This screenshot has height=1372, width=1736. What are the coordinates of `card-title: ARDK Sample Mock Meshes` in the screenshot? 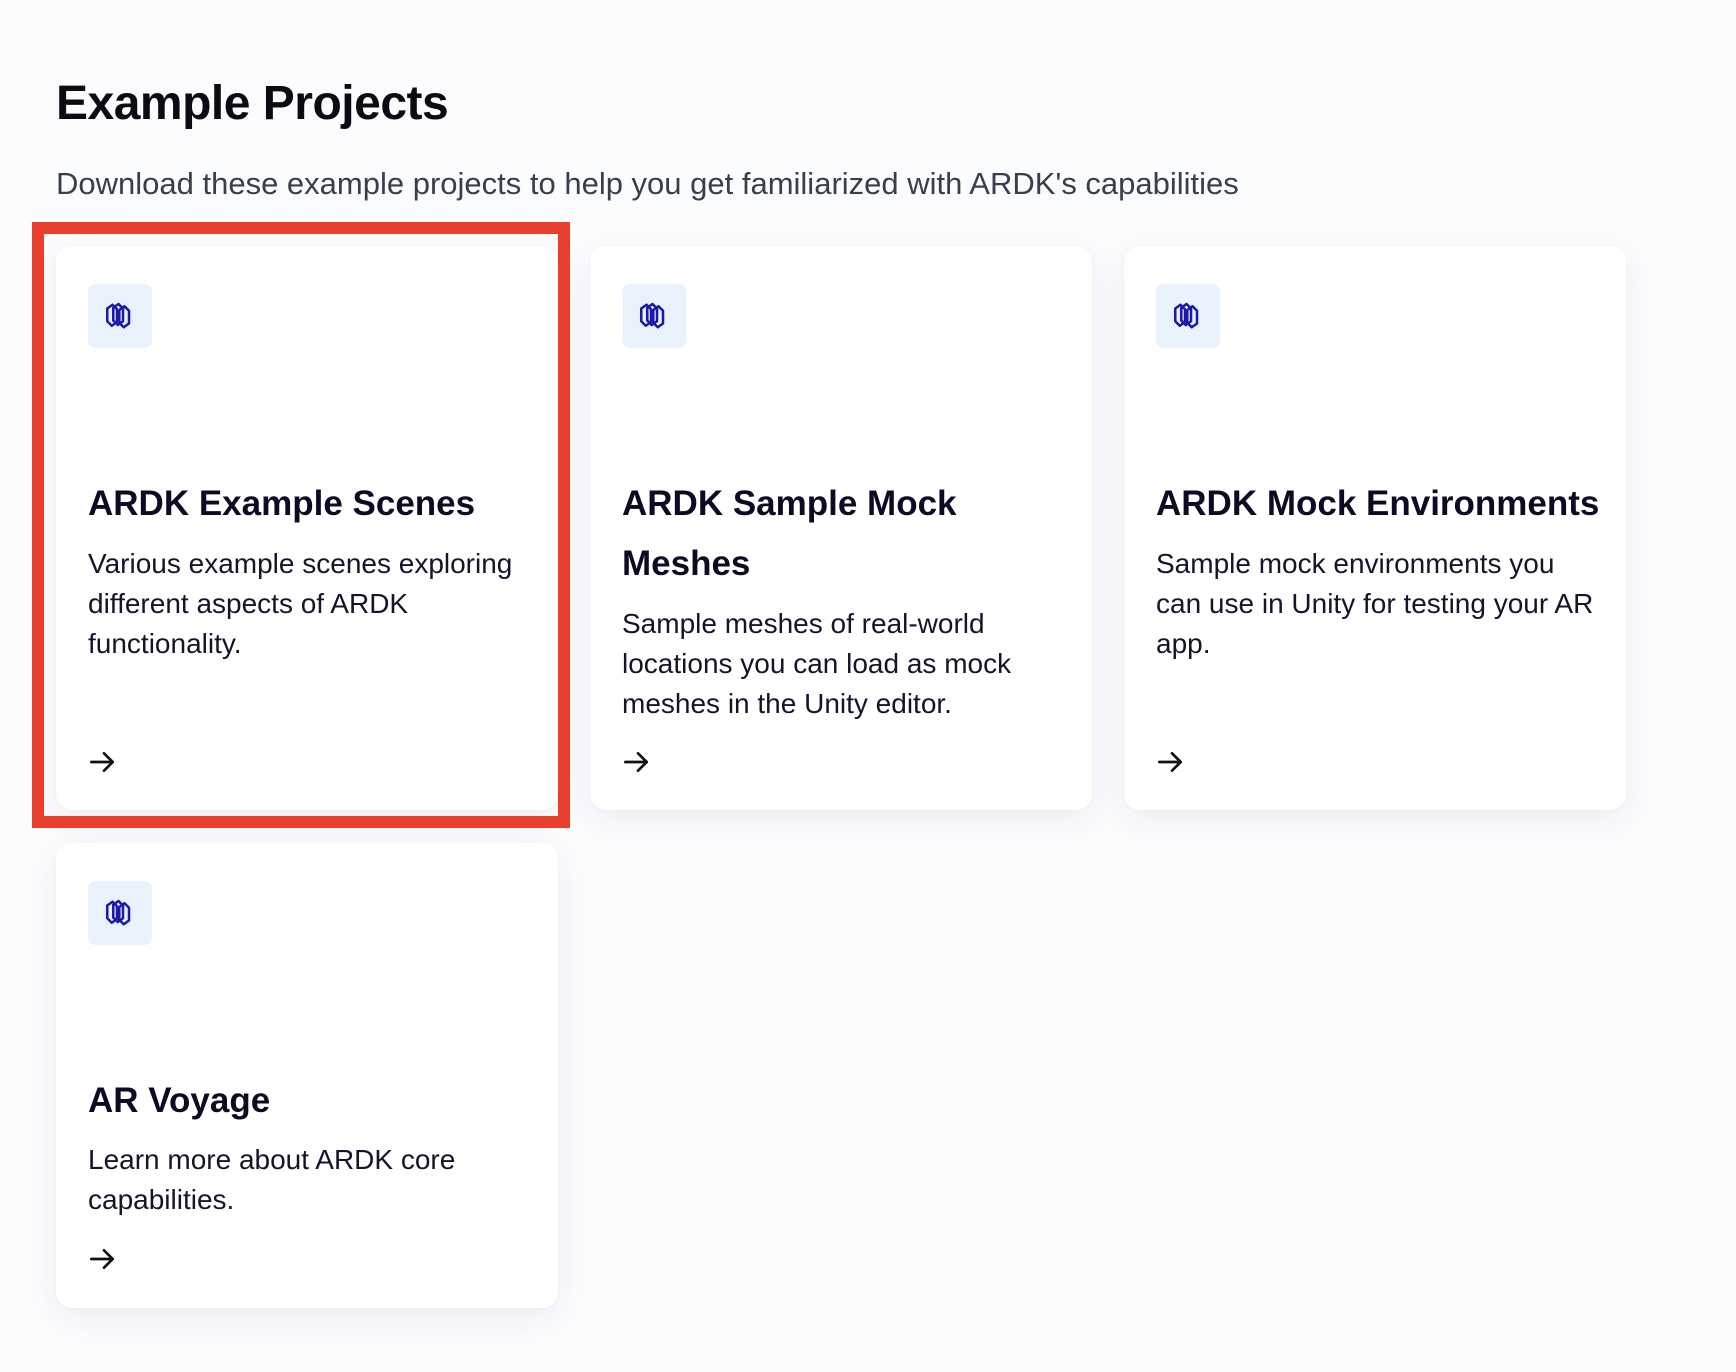 It's located at (789, 533).